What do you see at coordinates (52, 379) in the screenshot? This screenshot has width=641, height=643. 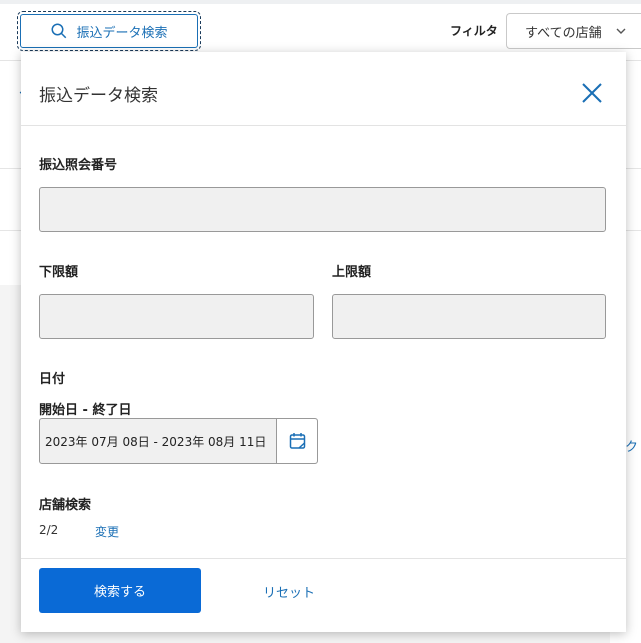 I see `date-section-label: 日付` at bounding box center [52, 379].